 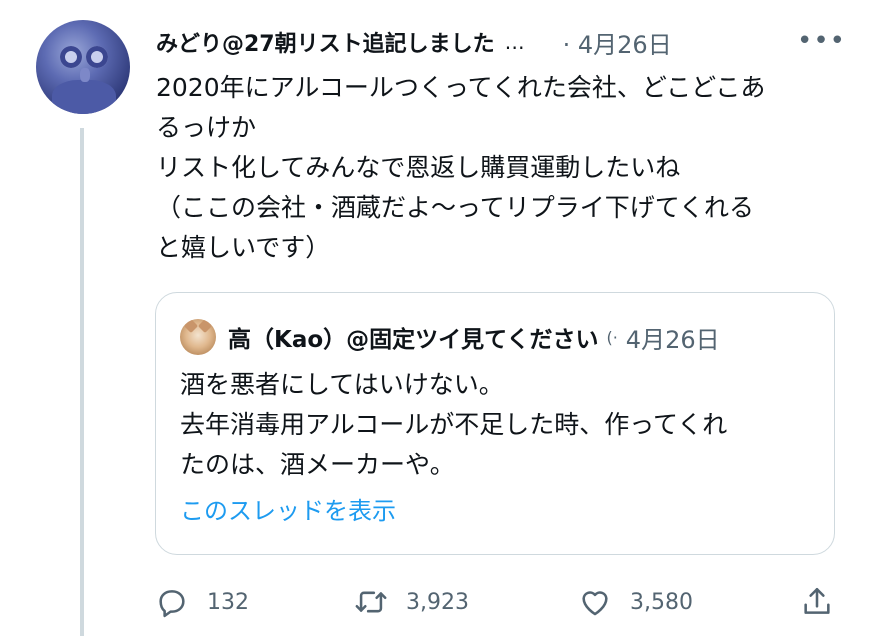 What do you see at coordinates (437, 602) in the screenshot?
I see `retweet-count: 3,923` at bounding box center [437, 602].